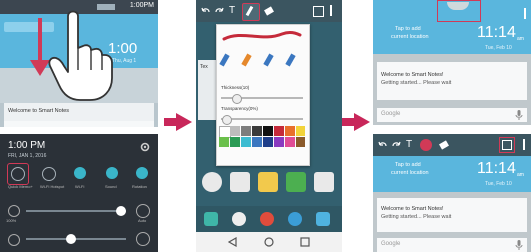 This screenshot has width=531, height=252. I want to click on brightness-slider, so click(76, 211).